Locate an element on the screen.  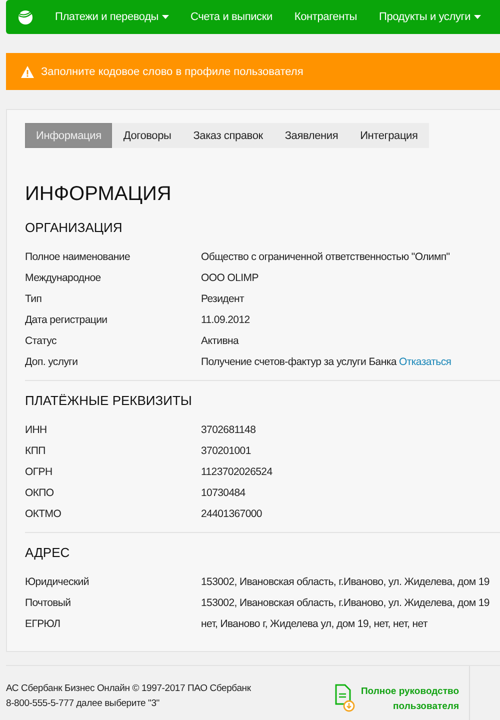
warning-text: Заполните кодовое слово в профиле пользователя is located at coordinates (172, 72).